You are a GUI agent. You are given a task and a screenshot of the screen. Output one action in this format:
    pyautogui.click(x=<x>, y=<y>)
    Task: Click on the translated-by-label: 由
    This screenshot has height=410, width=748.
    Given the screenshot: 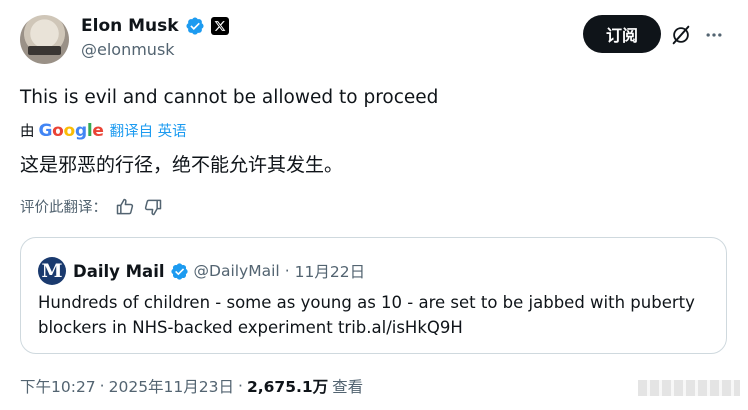 What is the action you would take?
    pyautogui.click(x=27, y=132)
    